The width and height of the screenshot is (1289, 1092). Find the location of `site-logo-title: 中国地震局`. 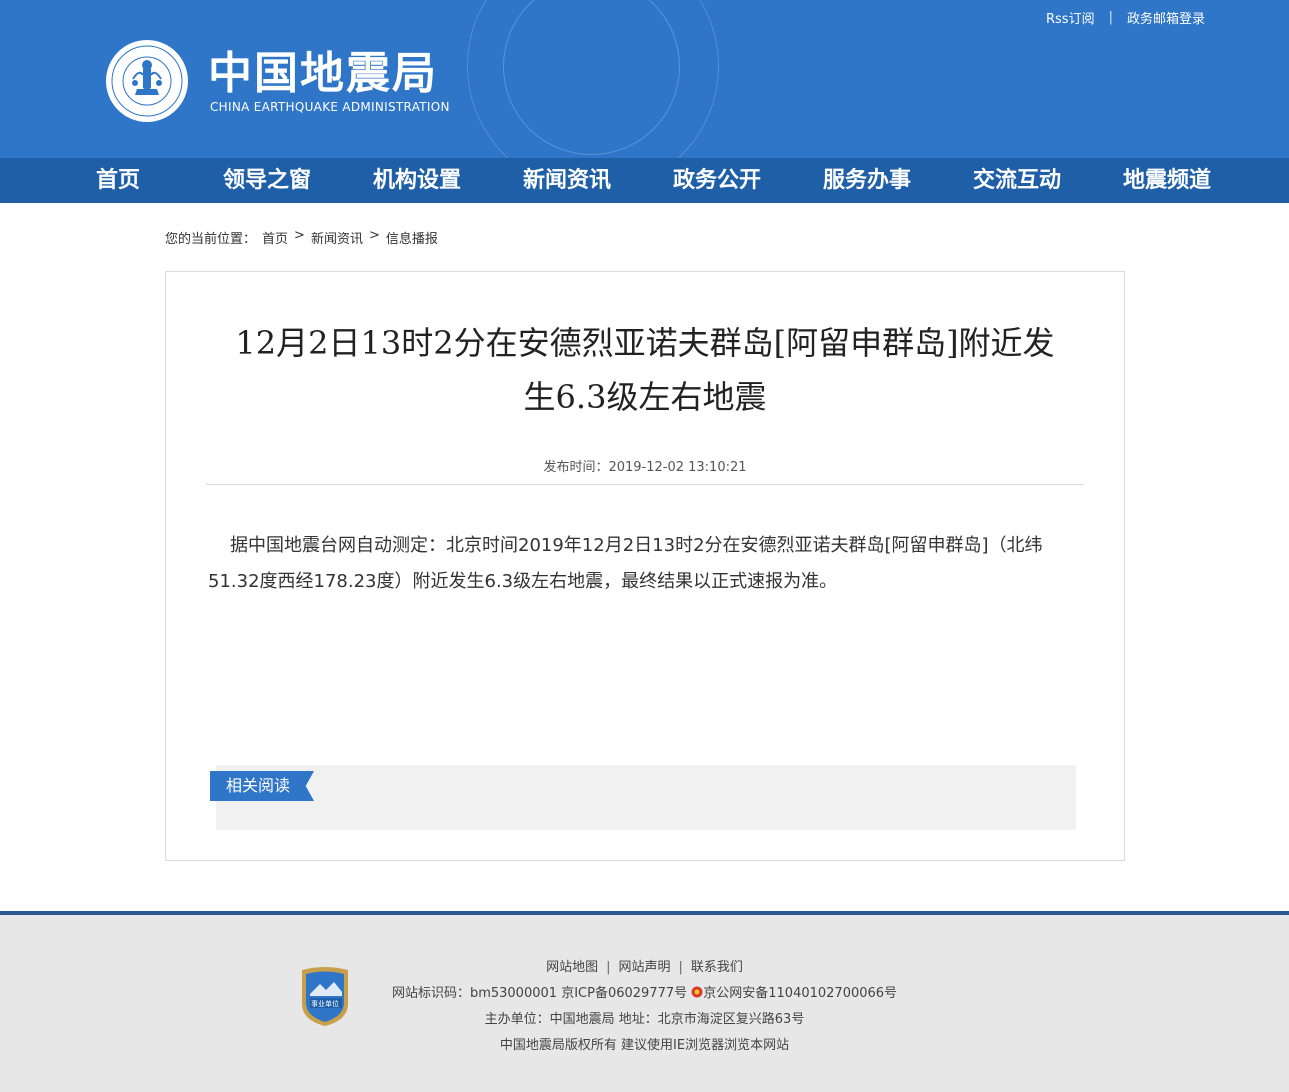

site-logo-title: 中国地震局 is located at coordinates (323, 74).